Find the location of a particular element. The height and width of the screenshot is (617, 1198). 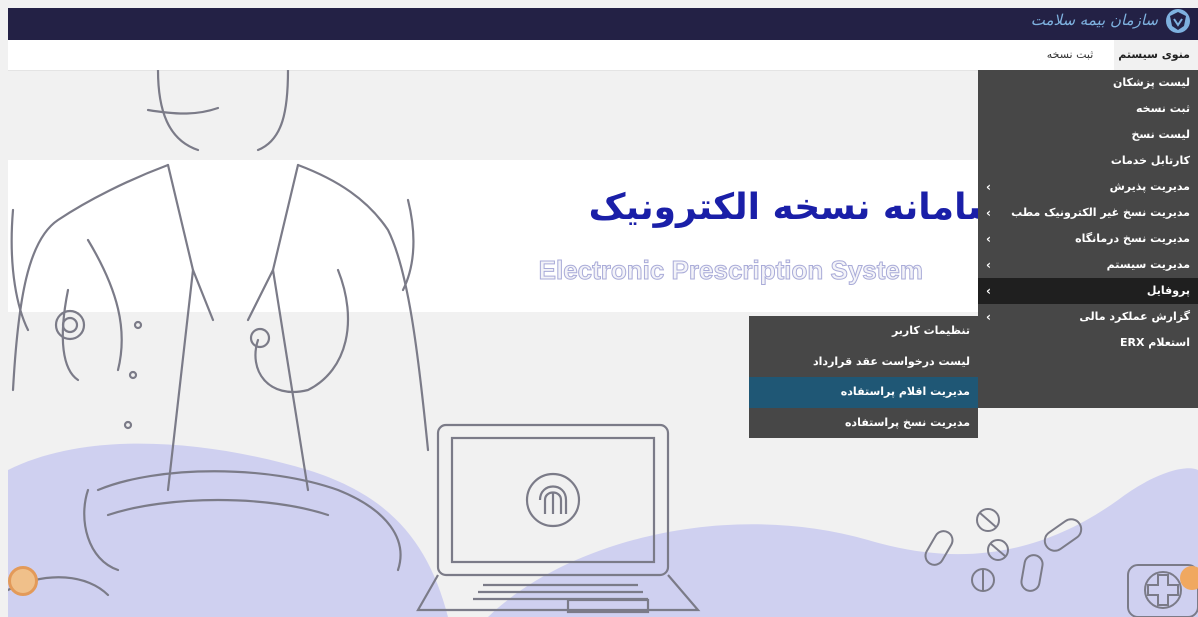

submenu-item-frequent-rx: مدیریت نسخ پراستفاده is located at coordinates (863, 423).